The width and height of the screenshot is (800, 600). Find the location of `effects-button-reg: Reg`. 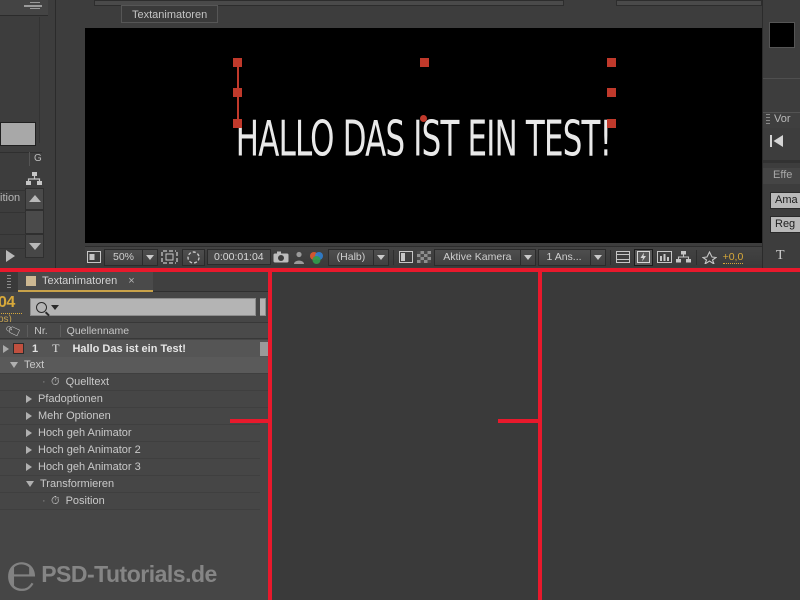

effects-button-reg: Reg is located at coordinates (785, 224).